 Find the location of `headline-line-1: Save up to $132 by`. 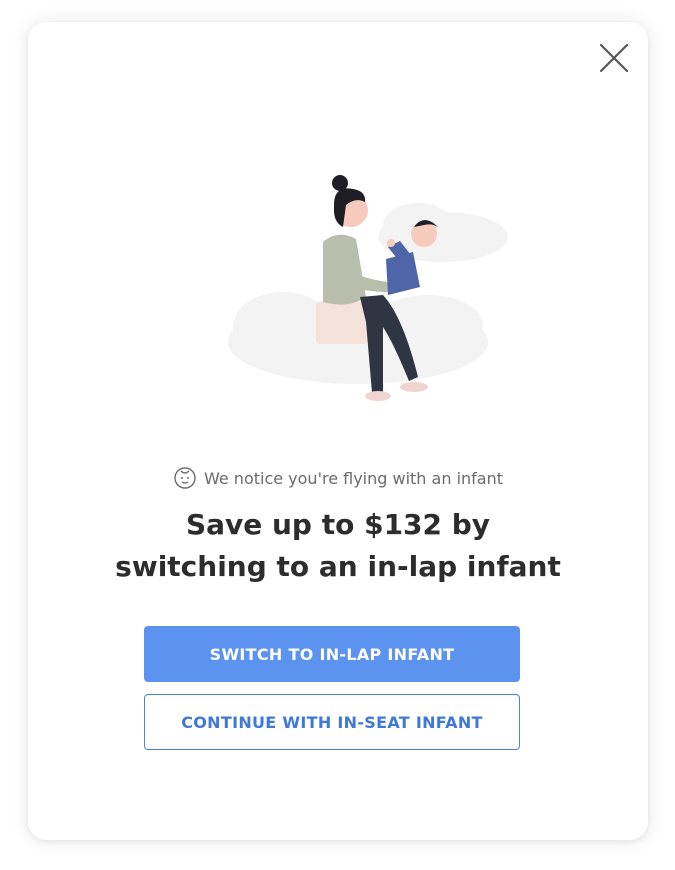

headline-line-1: Save up to $132 by is located at coordinates (338, 524).